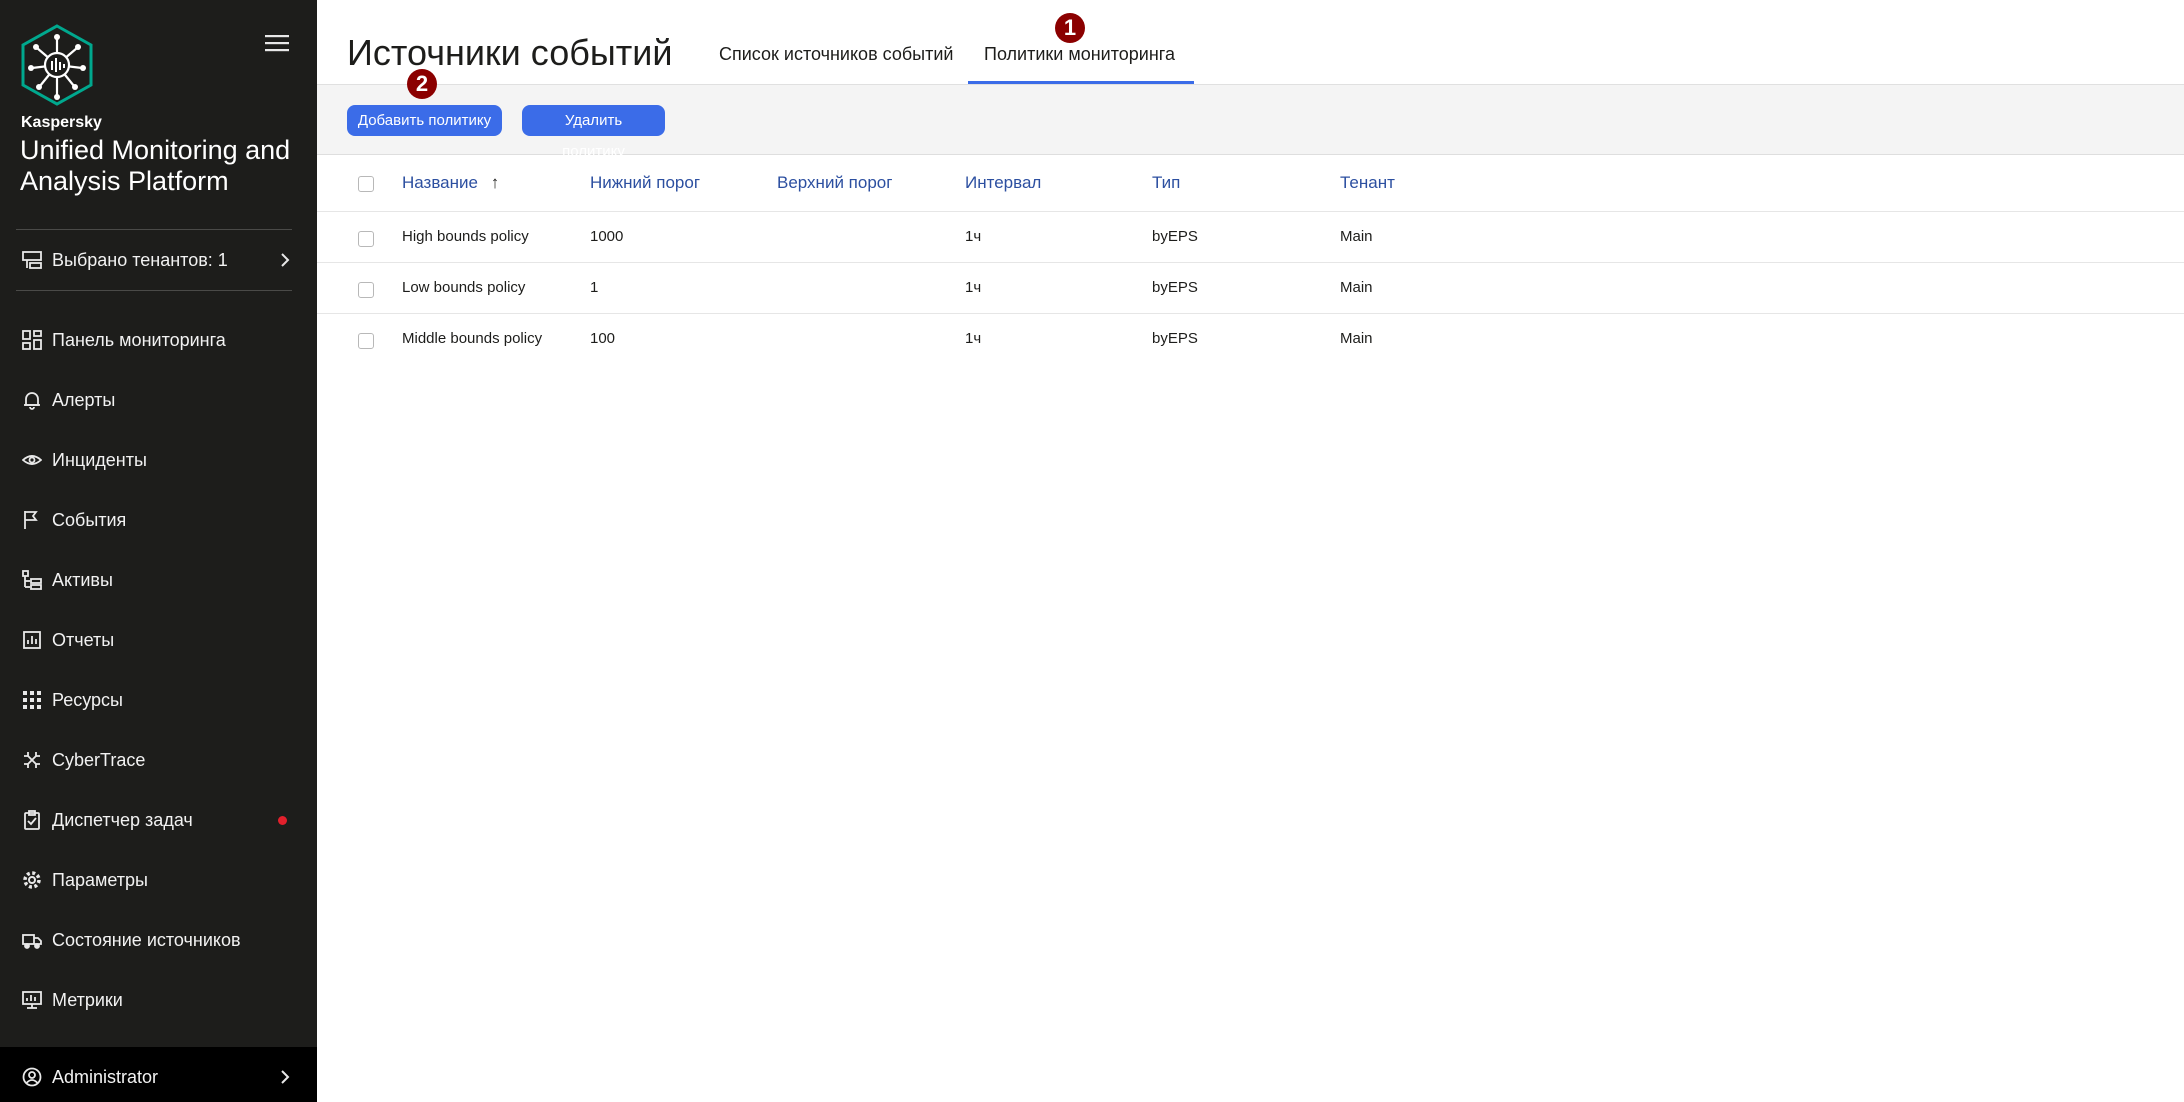 The width and height of the screenshot is (2184, 1102). Describe the element at coordinates (158, 880) in the screenshot. I see `sidebar-item-settings: Параметры` at that location.